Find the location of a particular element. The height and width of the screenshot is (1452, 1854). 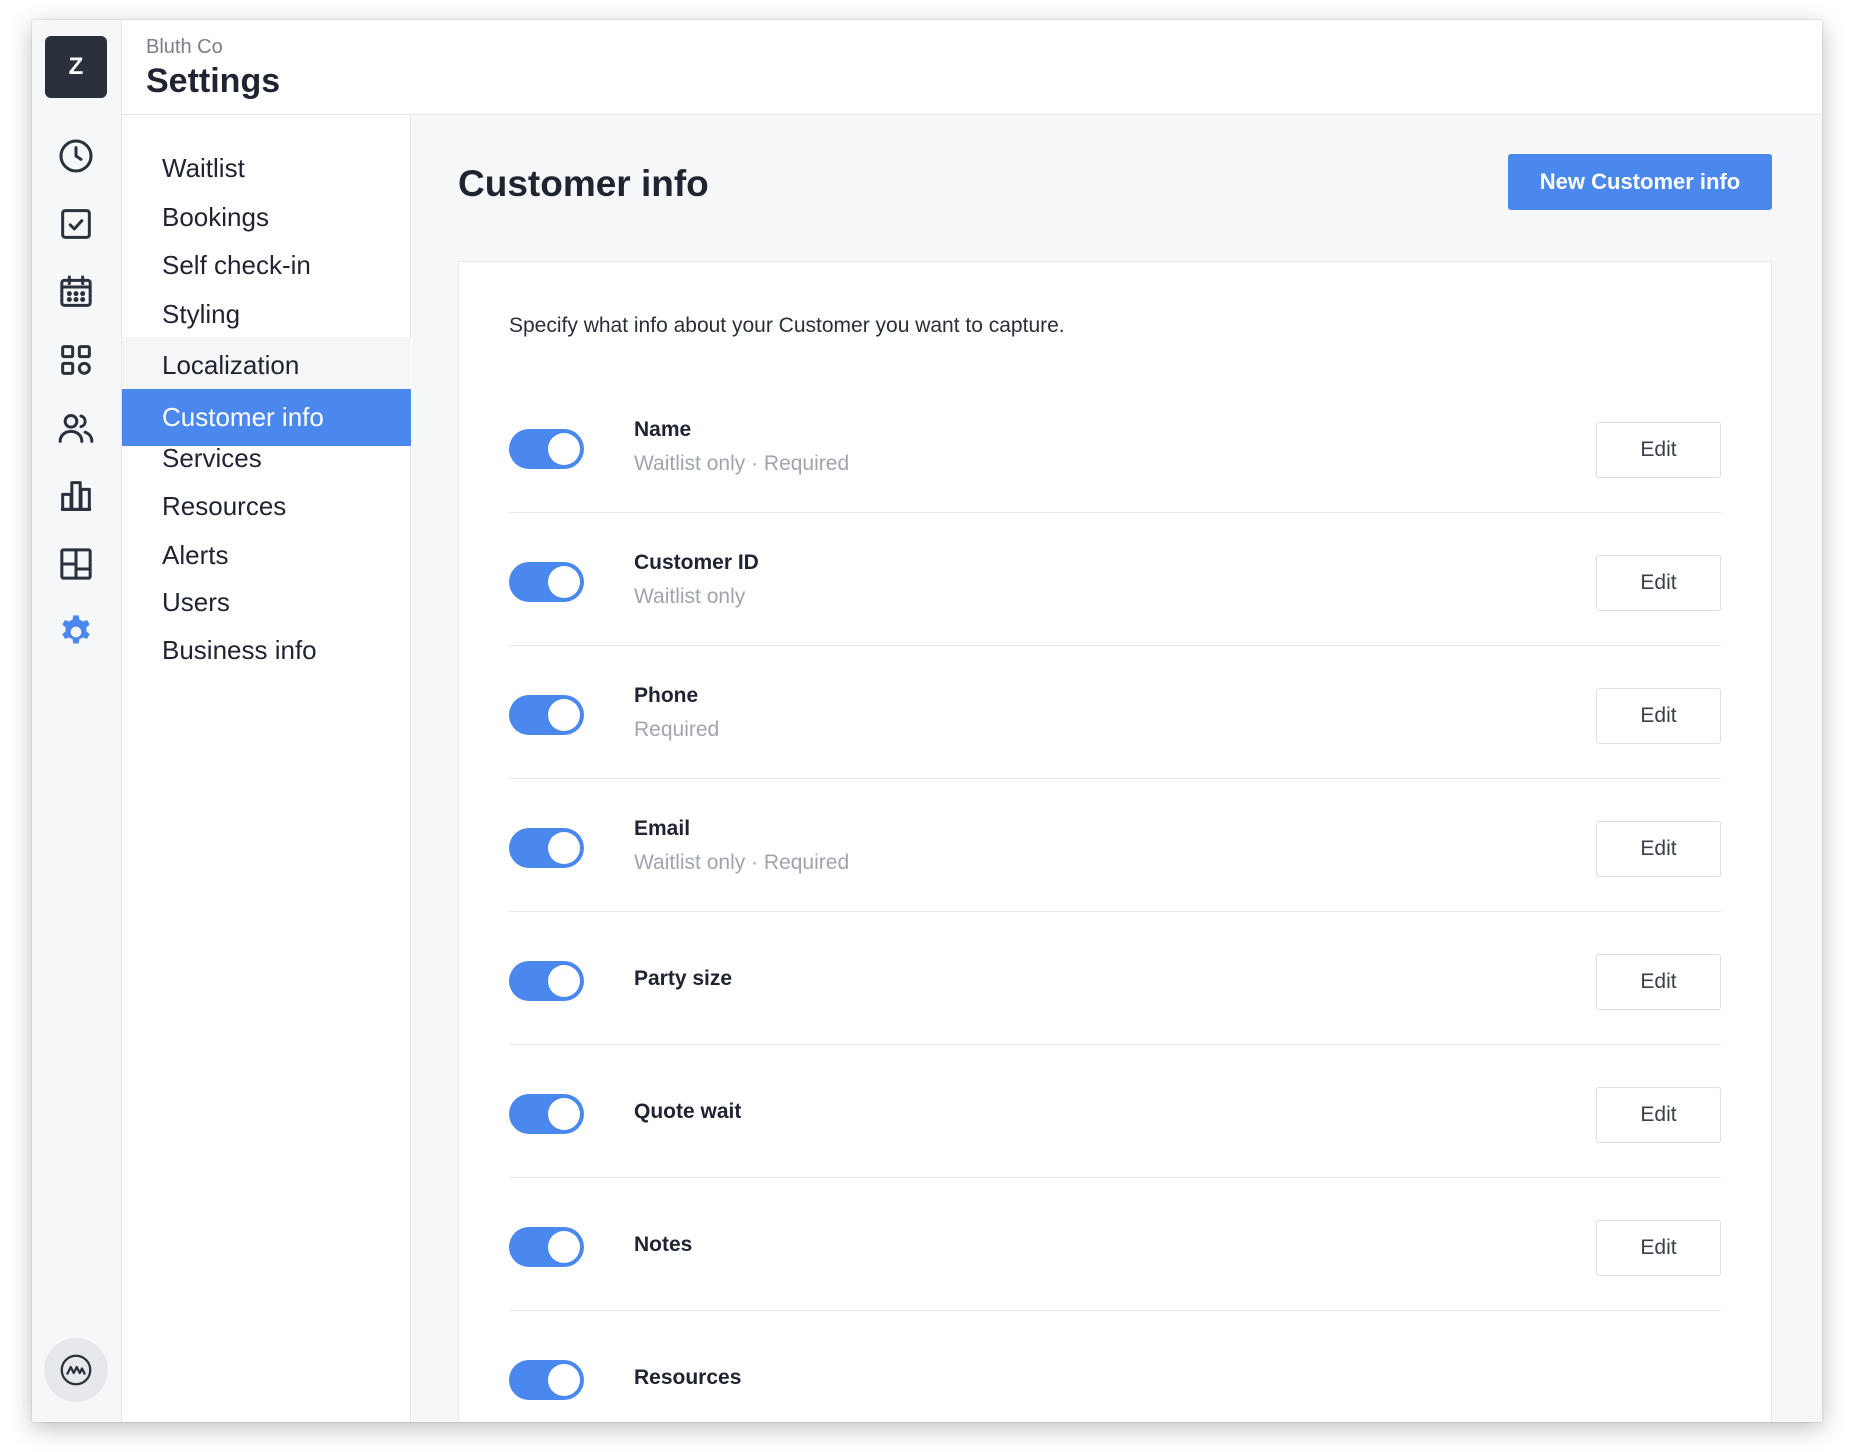

nav-item-styling: Styling is located at coordinates (266, 314).